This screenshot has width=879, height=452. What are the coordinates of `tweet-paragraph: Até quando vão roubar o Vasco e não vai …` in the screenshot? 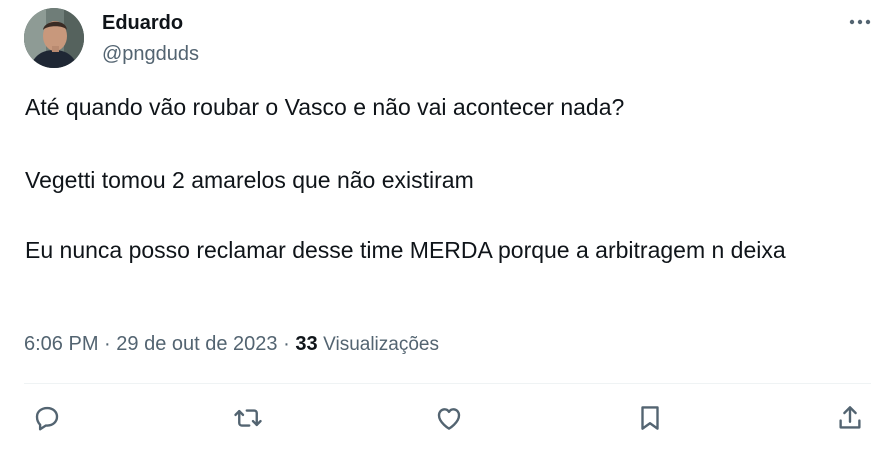 It's located at (325, 107).